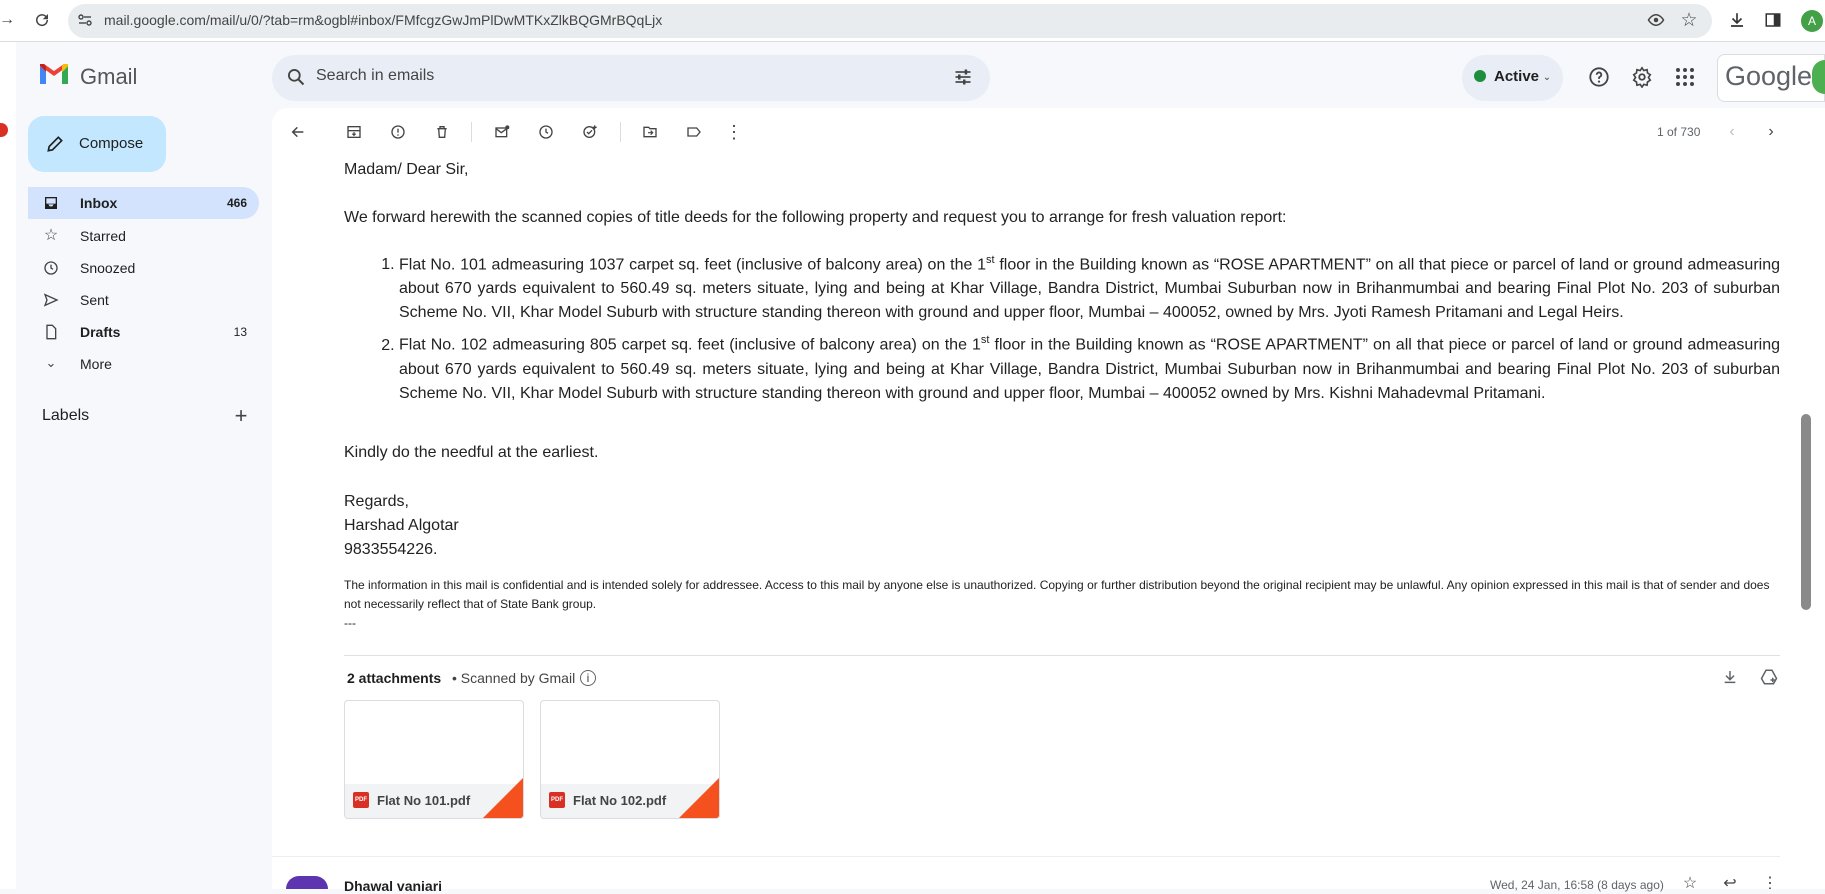 The image size is (1825, 894). What do you see at coordinates (1026, 856) in the screenshot?
I see `message-divider` at bounding box center [1026, 856].